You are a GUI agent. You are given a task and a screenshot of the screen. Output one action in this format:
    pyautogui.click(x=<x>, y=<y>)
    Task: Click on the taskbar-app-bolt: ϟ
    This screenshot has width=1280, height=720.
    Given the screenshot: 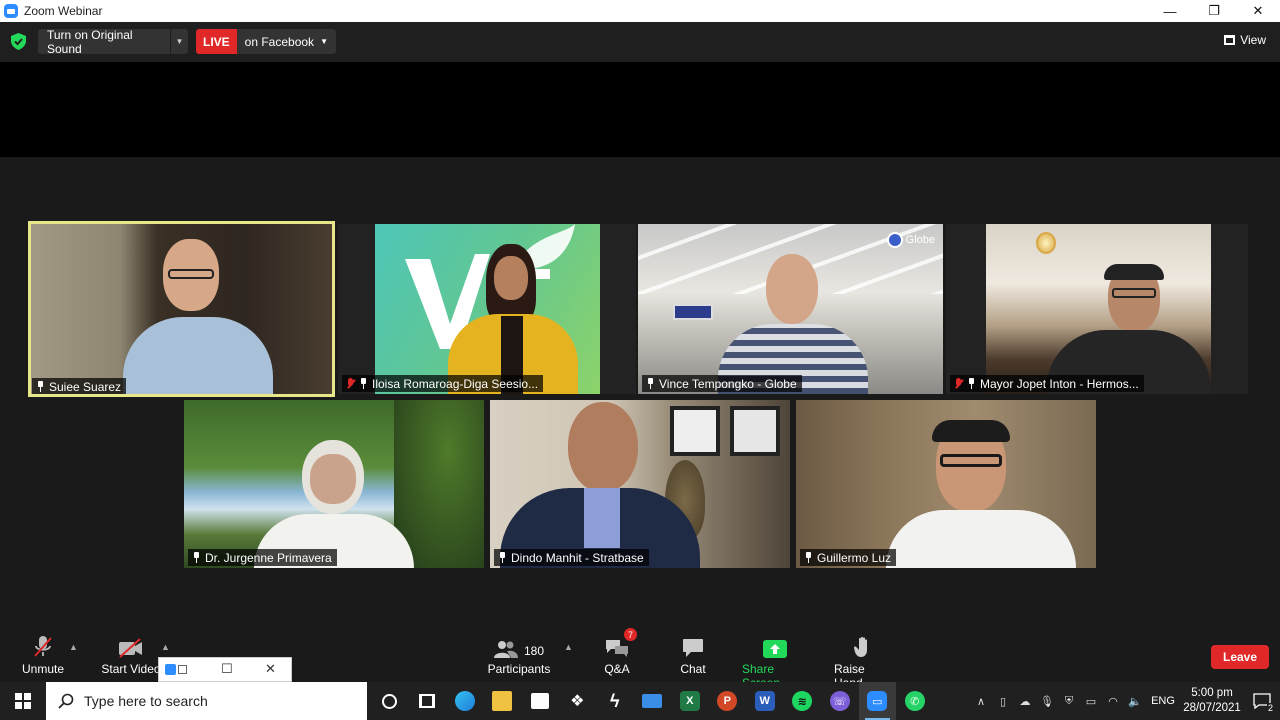 What is the action you would take?
    pyautogui.click(x=615, y=701)
    